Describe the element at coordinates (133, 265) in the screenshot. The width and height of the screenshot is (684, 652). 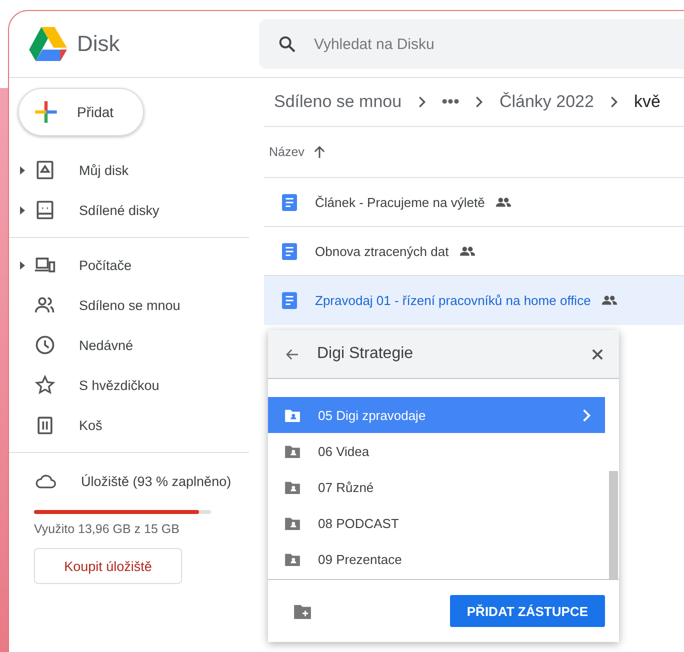
I see `nav-item: Počítače` at that location.